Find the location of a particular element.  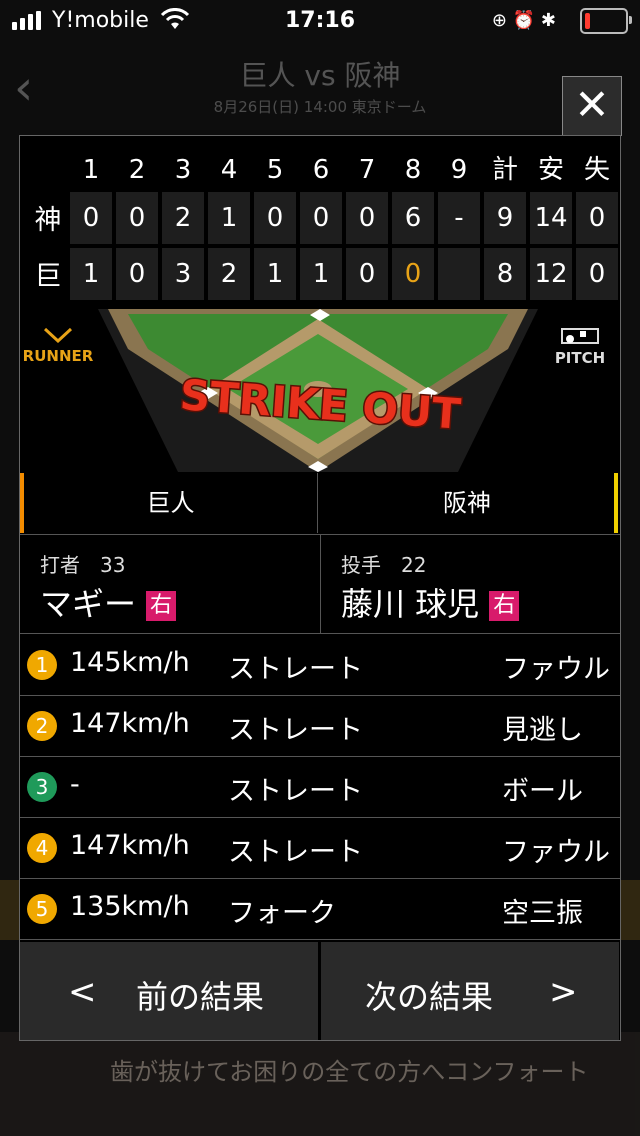

pitcher-role: 投手 22 is located at coordinates (384, 565).